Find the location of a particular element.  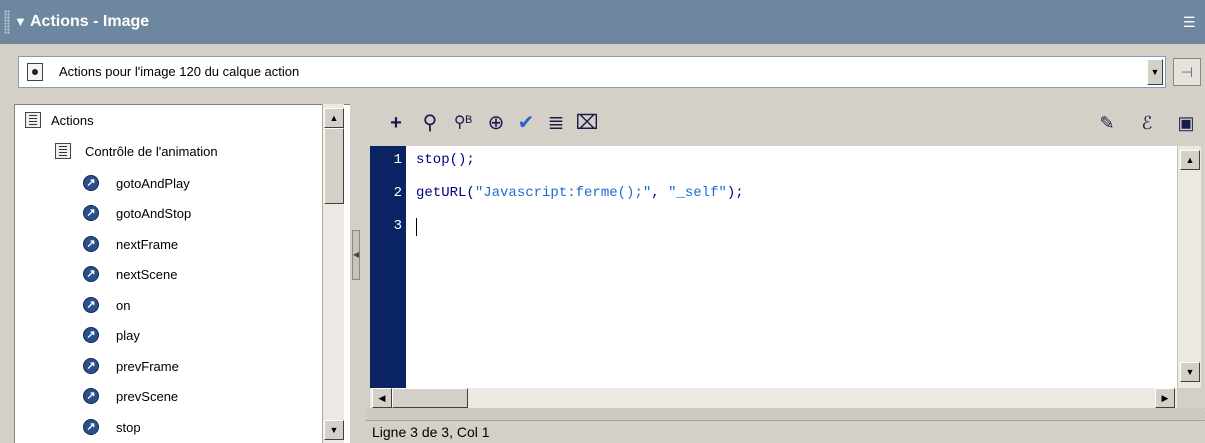

dropdown-arrow-icon: ▼ is located at coordinates (1155, 72).